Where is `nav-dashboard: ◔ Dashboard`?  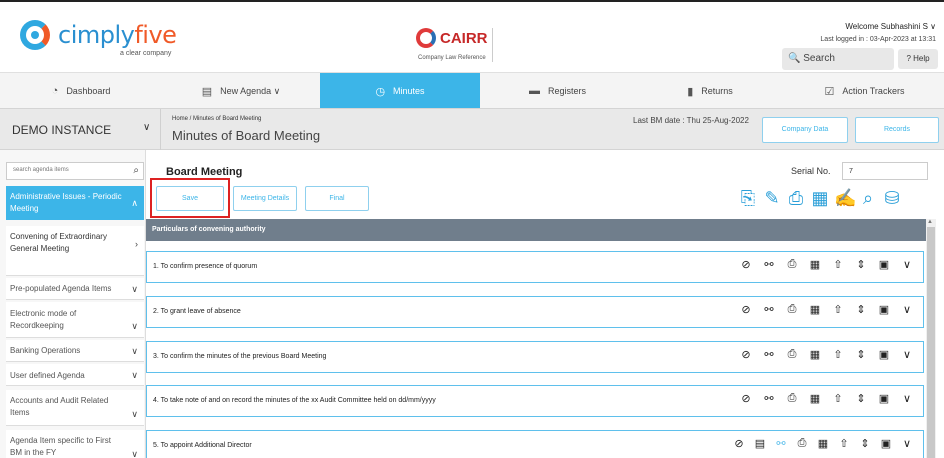
nav-dashboard: ◔ Dashboard is located at coordinates (81, 91).